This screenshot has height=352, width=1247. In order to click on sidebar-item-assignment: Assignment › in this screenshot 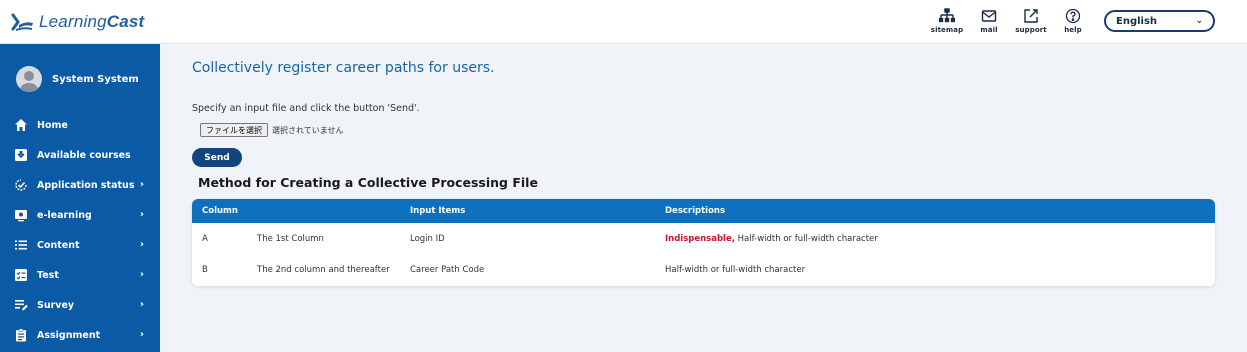, I will do `click(80, 335)`.